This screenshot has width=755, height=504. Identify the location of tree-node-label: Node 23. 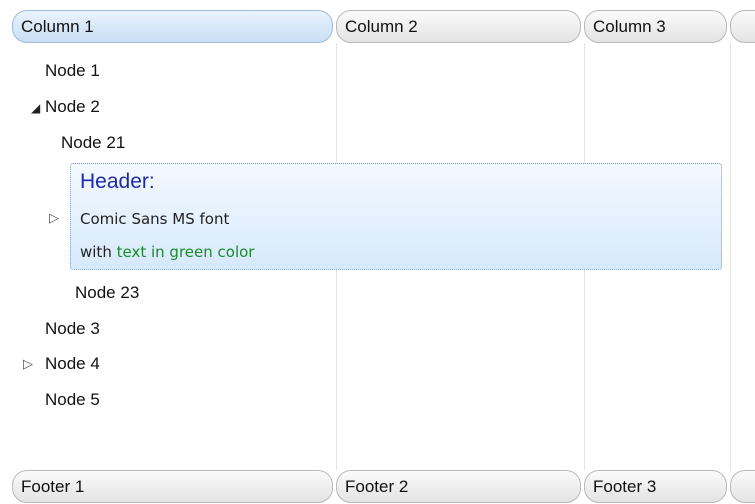
(107, 292).